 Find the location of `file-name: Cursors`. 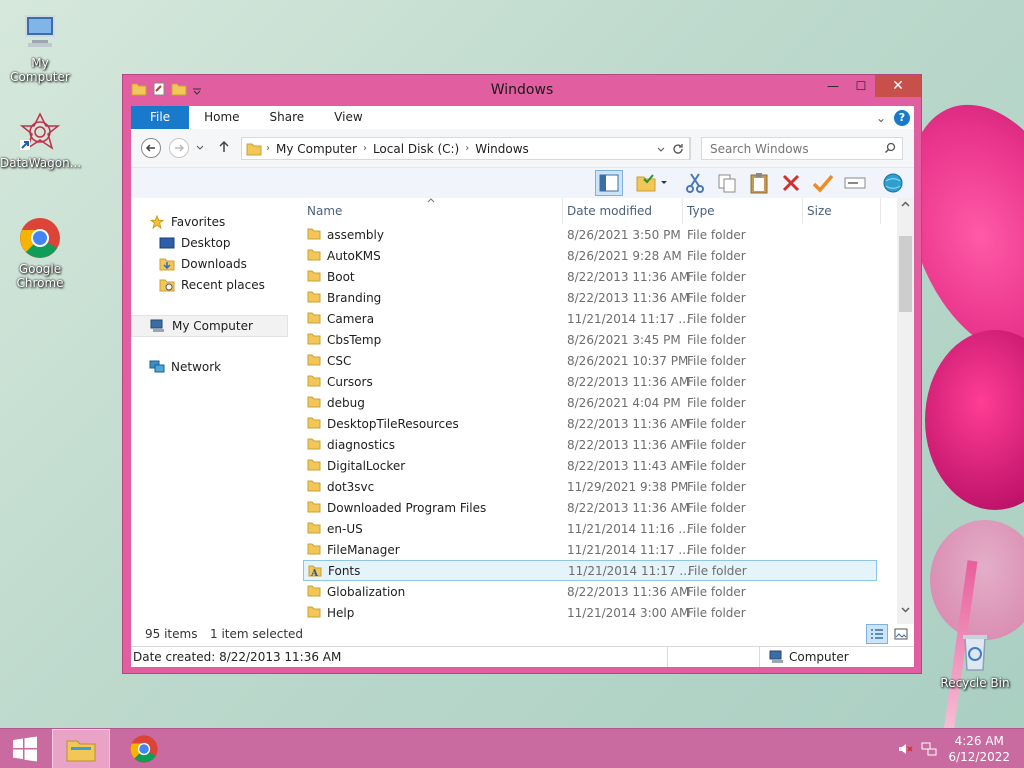

file-name: Cursors is located at coordinates (350, 381).